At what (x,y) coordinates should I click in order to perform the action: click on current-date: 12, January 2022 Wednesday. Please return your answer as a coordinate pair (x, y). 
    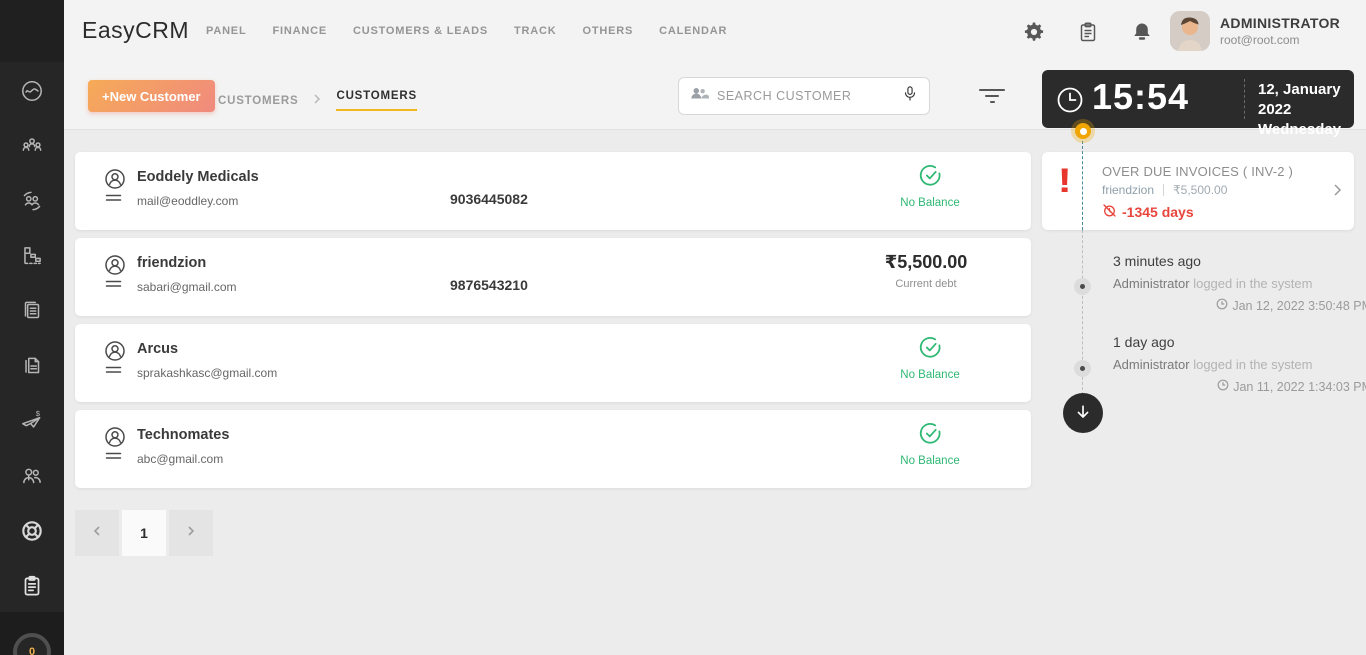
    Looking at the image, I should click on (1306, 110).